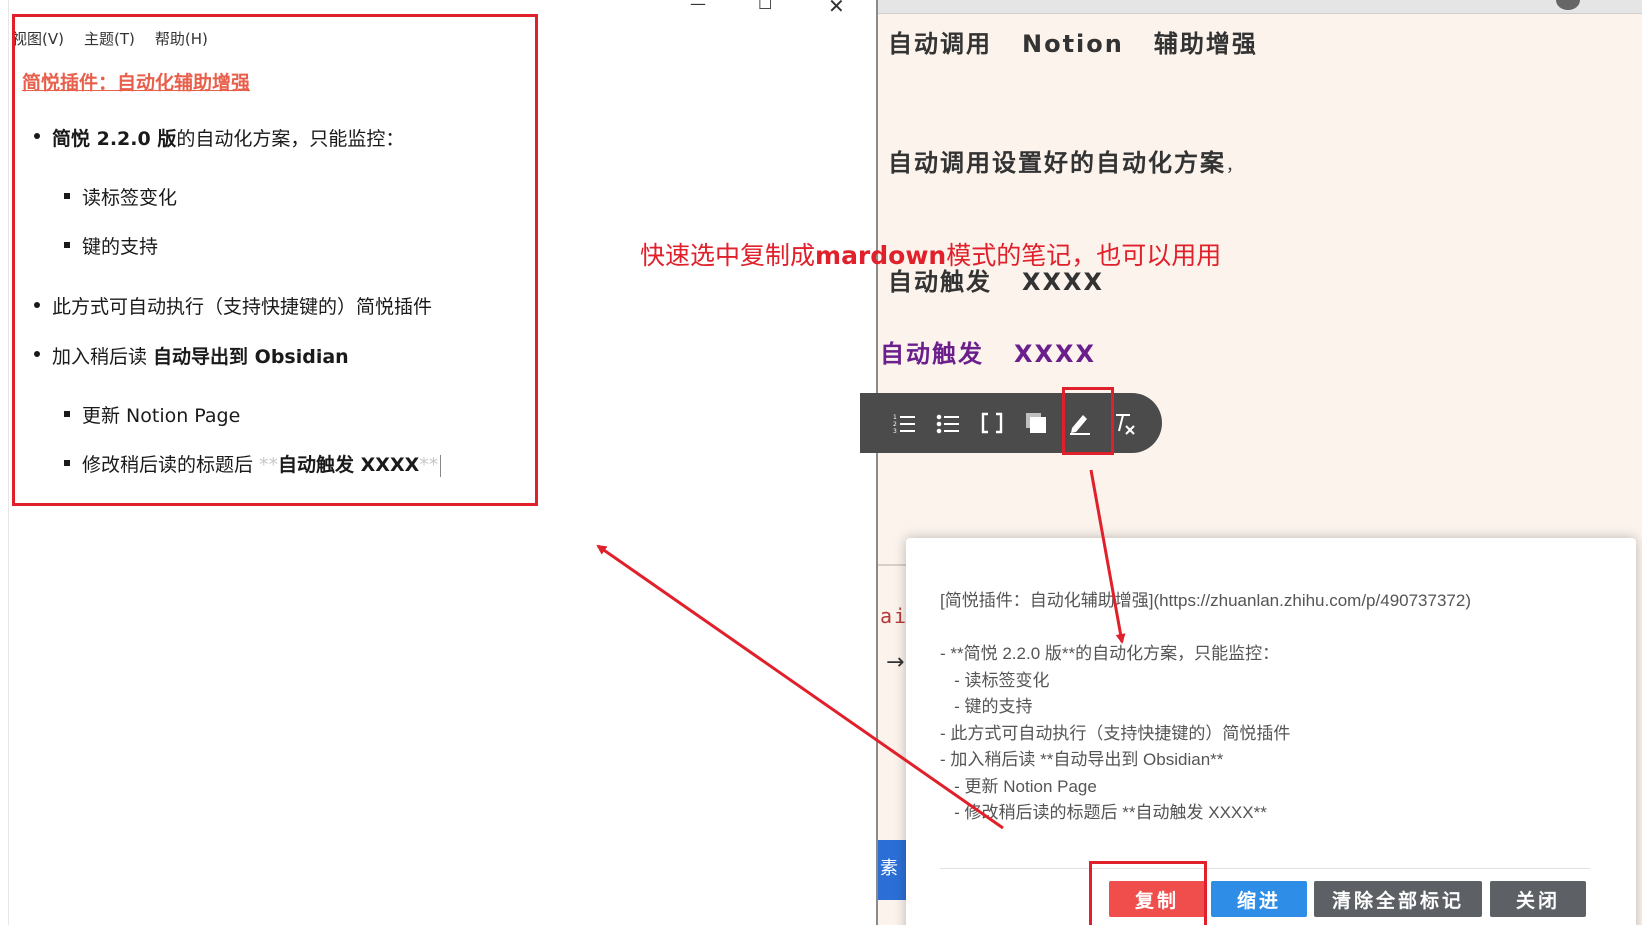 The width and height of the screenshot is (1642, 925). What do you see at coordinates (895, 662) in the screenshot?
I see `arrow-right-icon: →` at bounding box center [895, 662].